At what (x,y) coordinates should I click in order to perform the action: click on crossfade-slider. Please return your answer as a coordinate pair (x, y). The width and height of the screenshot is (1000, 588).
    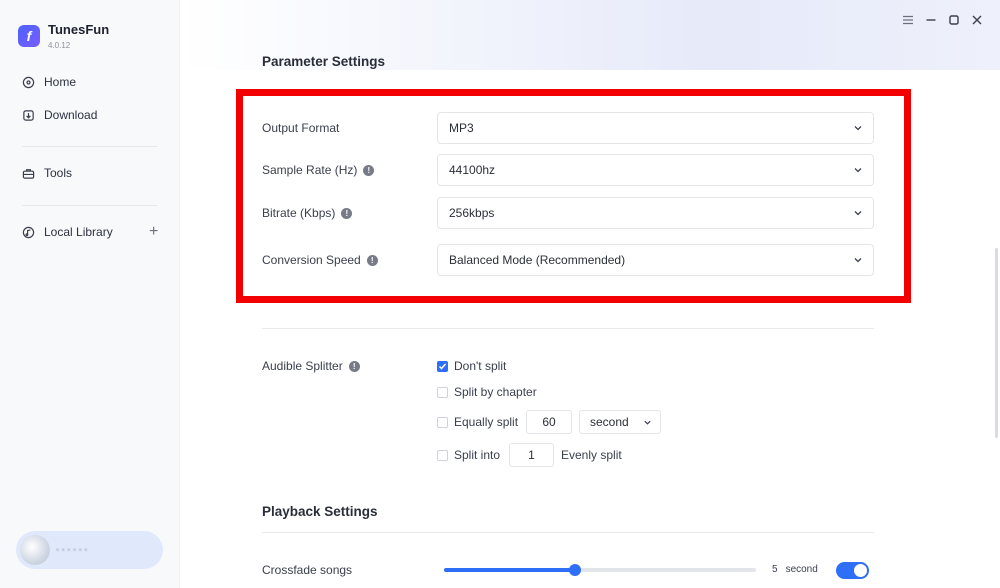
    Looking at the image, I should click on (600, 570).